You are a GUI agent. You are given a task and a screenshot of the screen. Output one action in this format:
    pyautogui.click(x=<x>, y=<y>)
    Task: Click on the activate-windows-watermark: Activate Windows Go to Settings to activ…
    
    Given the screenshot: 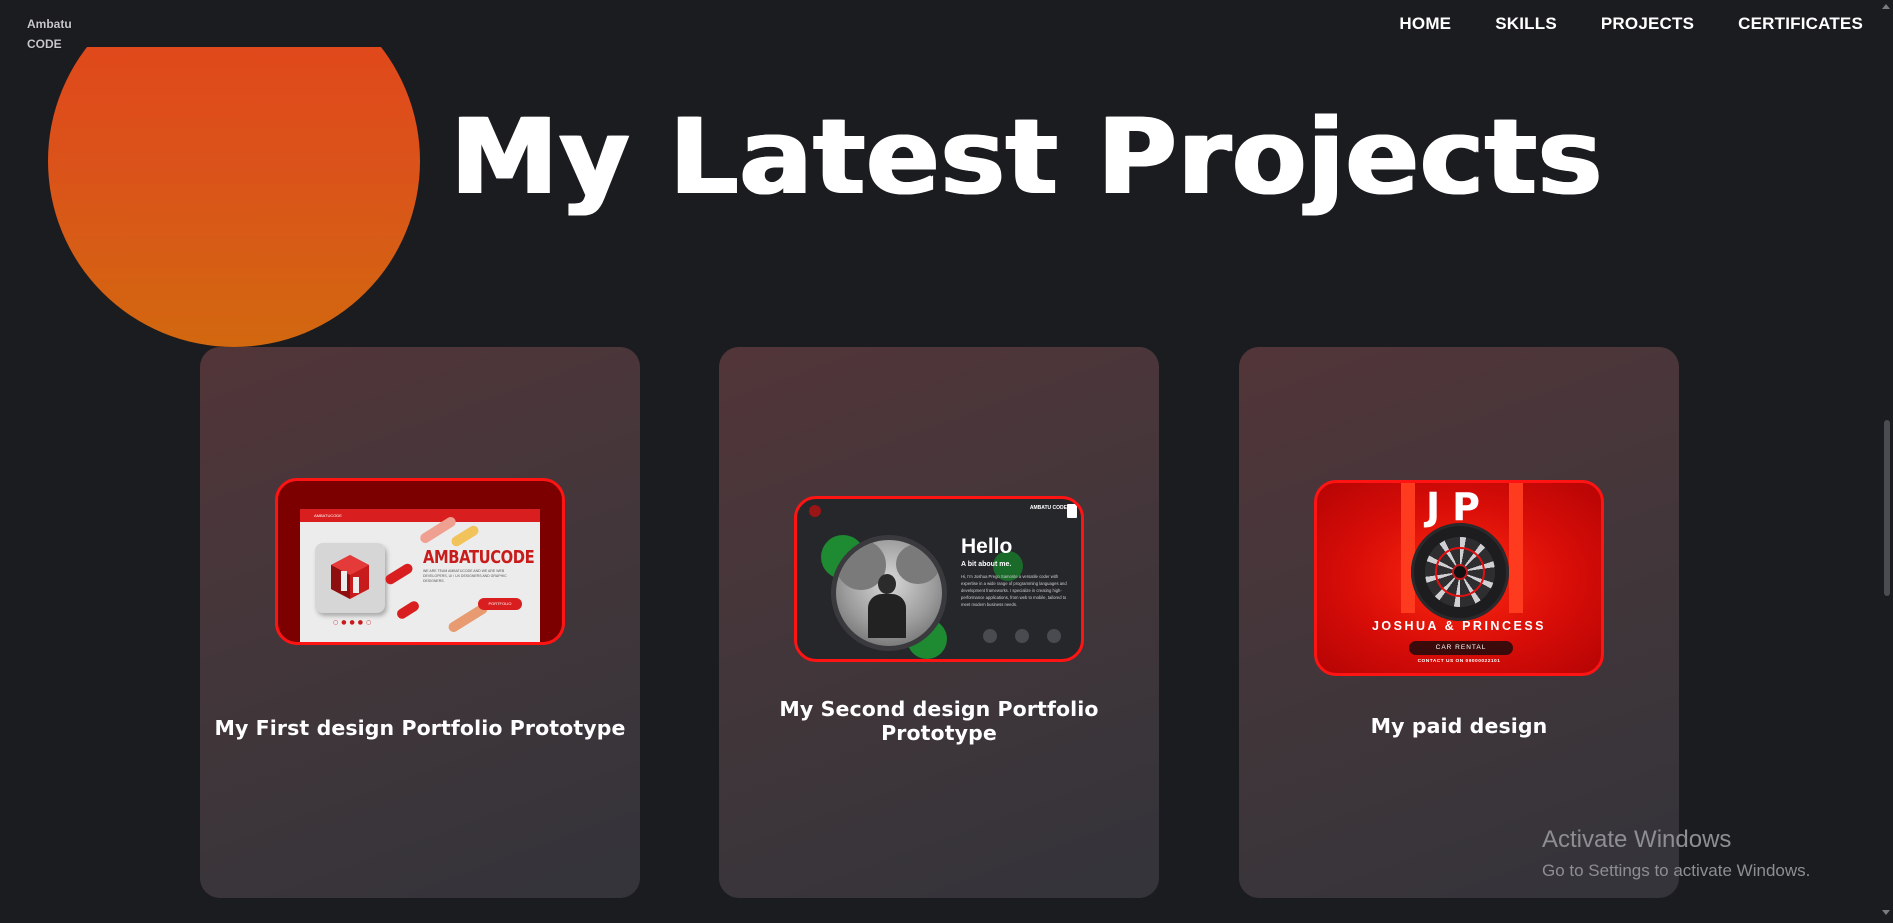 What is the action you would take?
    pyautogui.click(x=1676, y=854)
    